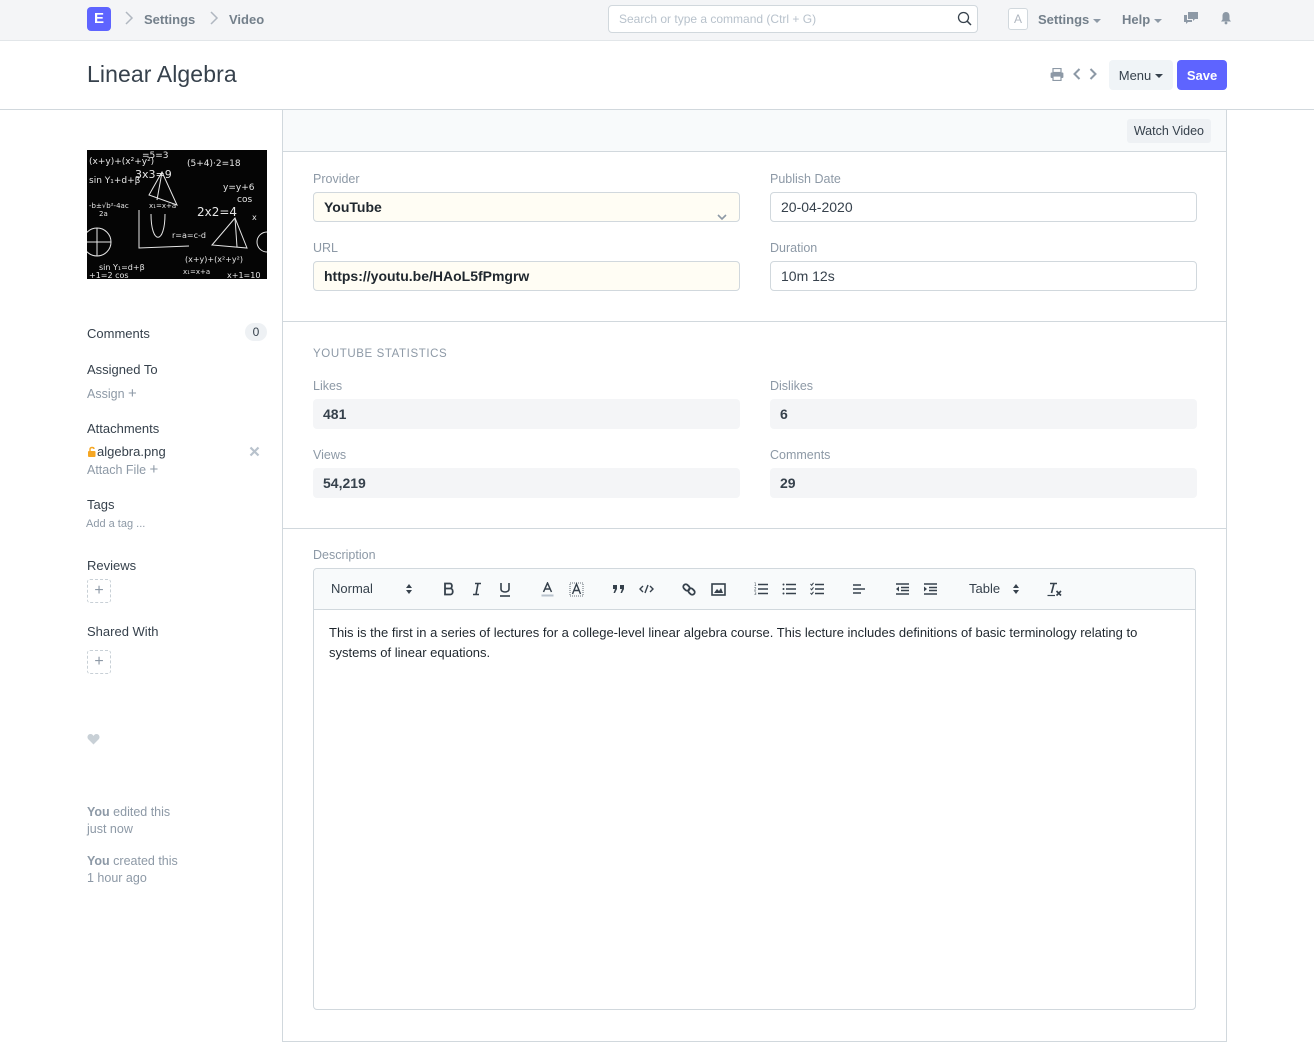 Image resolution: width=1314 pixels, height=1052 pixels. I want to click on indent-icon, so click(930, 589).